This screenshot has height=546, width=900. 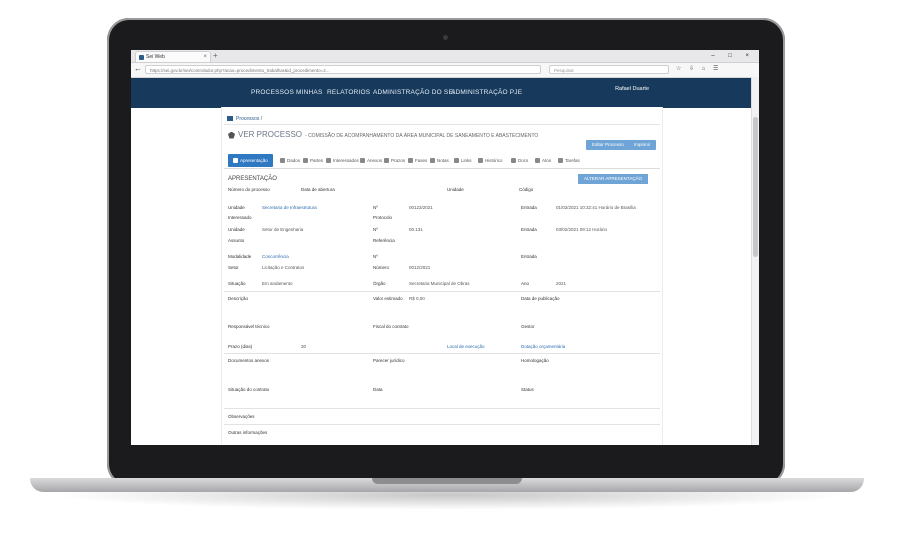 I want to click on browser-titlebar: Sei Web × + – □ ×, so click(x=445, y=56).